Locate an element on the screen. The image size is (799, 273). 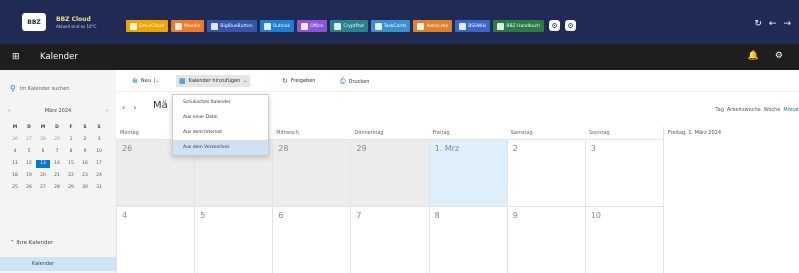
toolbar-button-anton-mo: Anton.mo is located at coordinates (433, 26).